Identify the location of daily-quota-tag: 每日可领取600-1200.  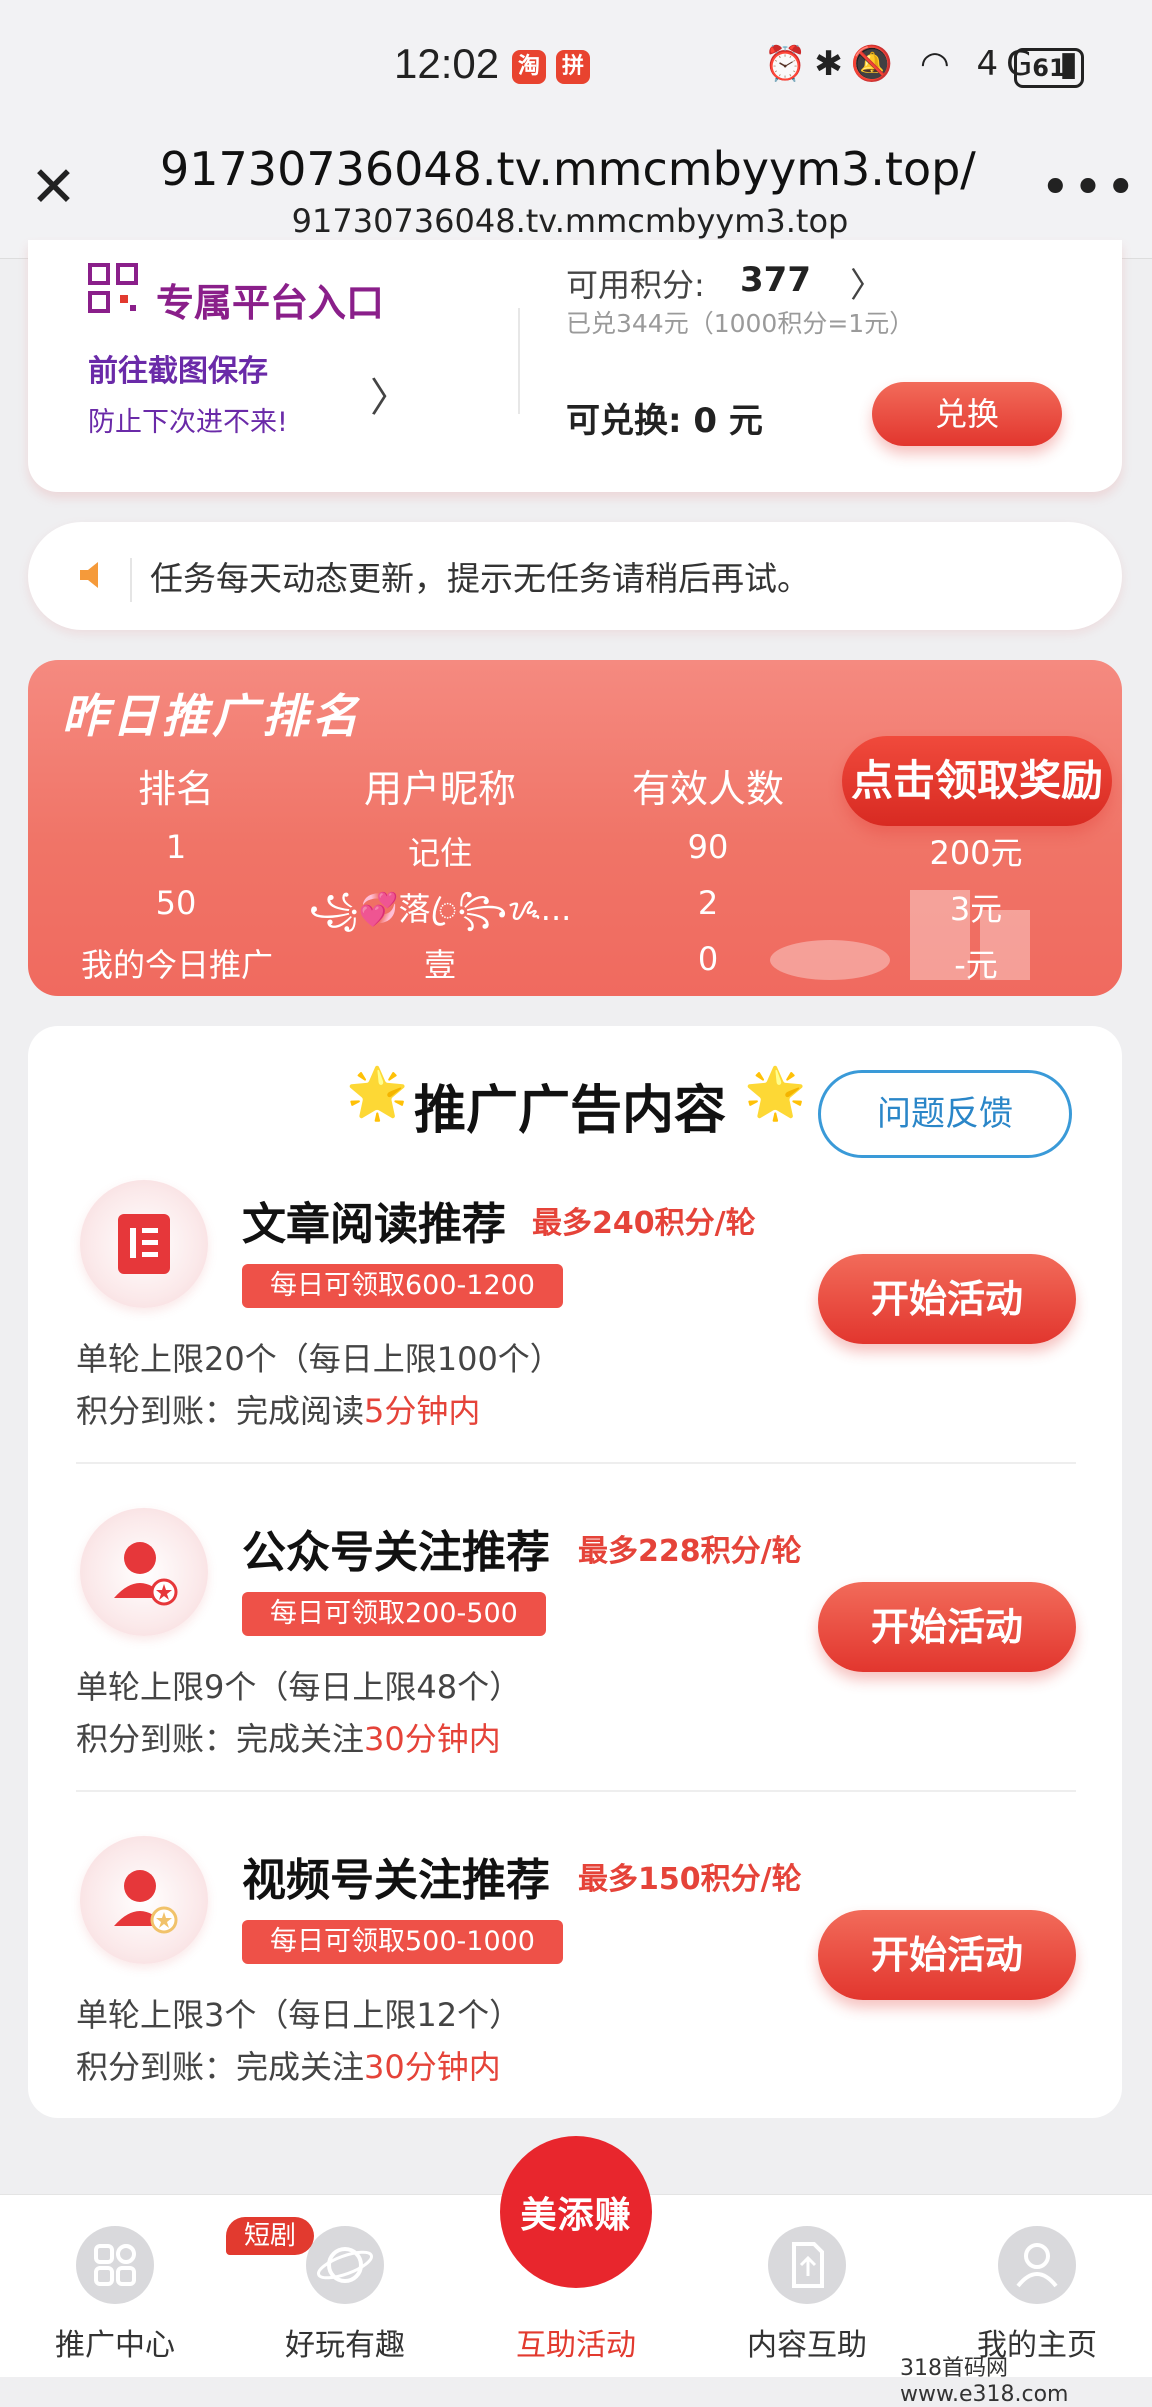
(402, 1286).